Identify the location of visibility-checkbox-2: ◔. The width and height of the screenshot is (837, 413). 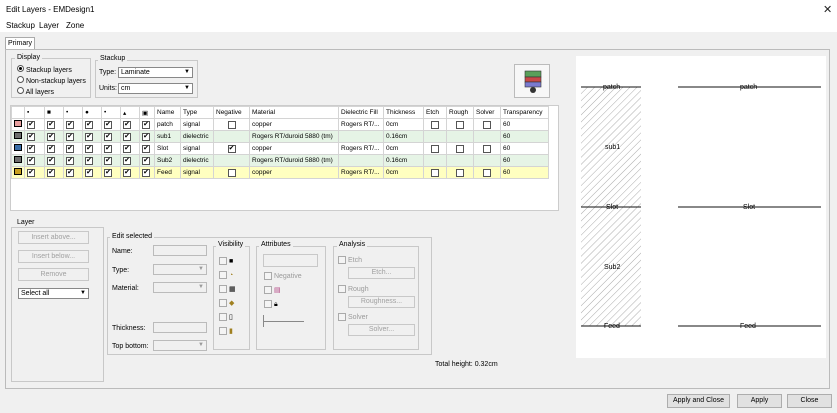
(226, 275).